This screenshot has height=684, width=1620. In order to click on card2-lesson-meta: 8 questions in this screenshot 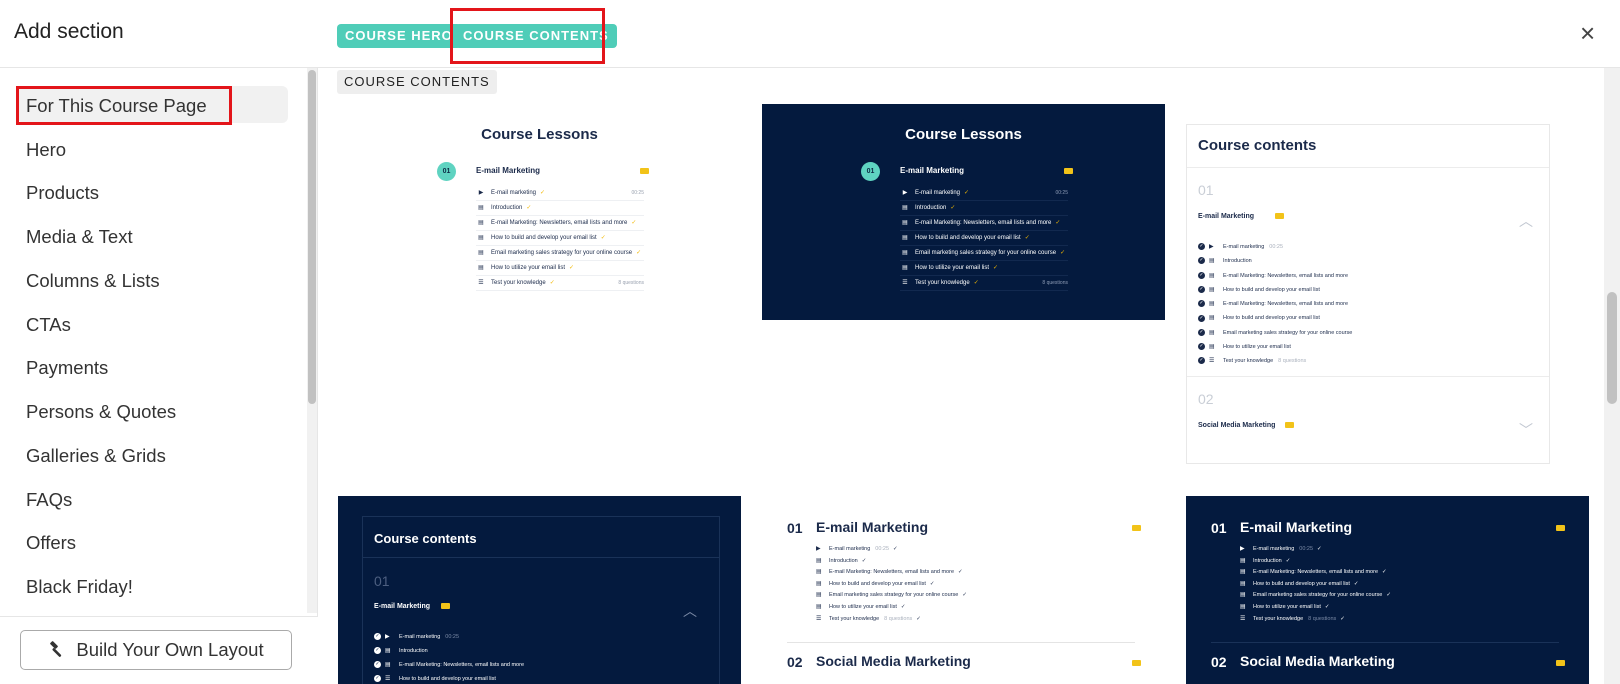, I will do `click(1055, 283)`.